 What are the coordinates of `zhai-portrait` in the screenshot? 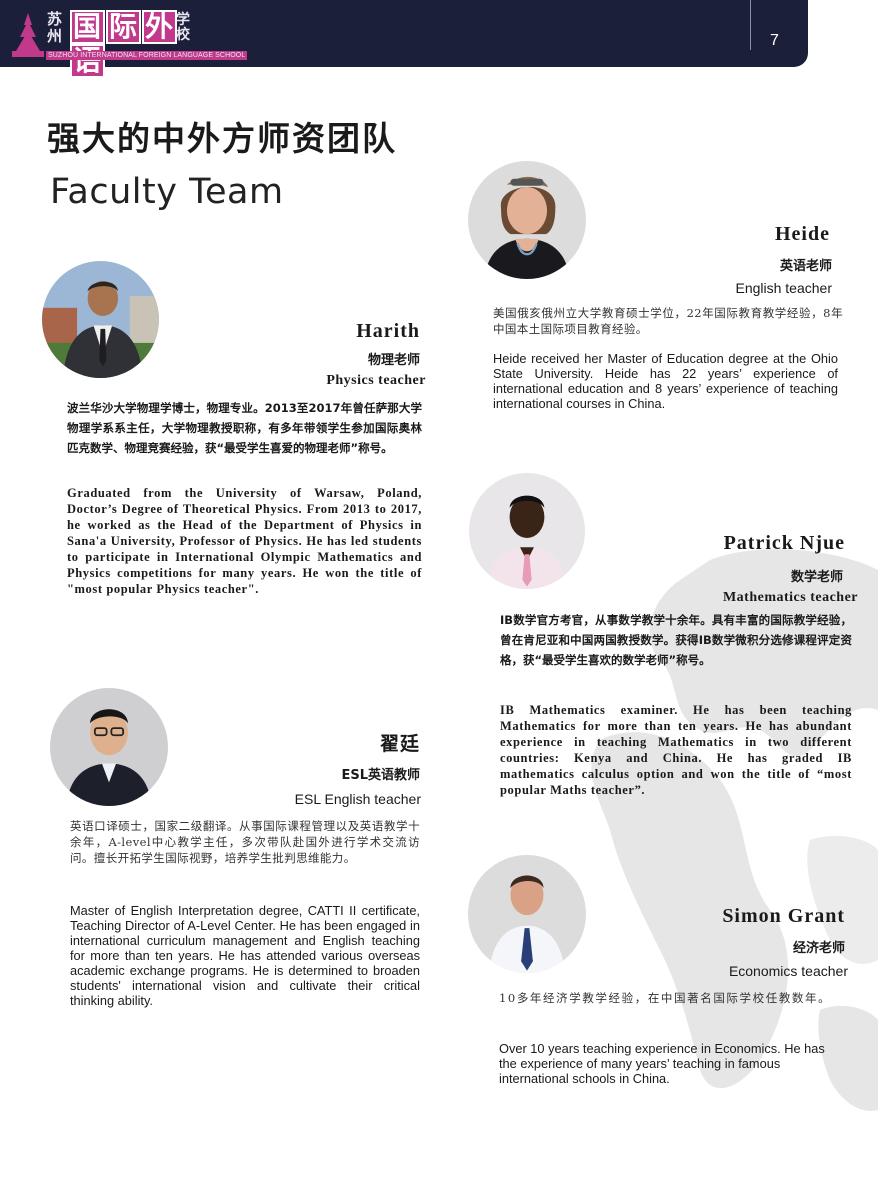 It's located at (109, 747).